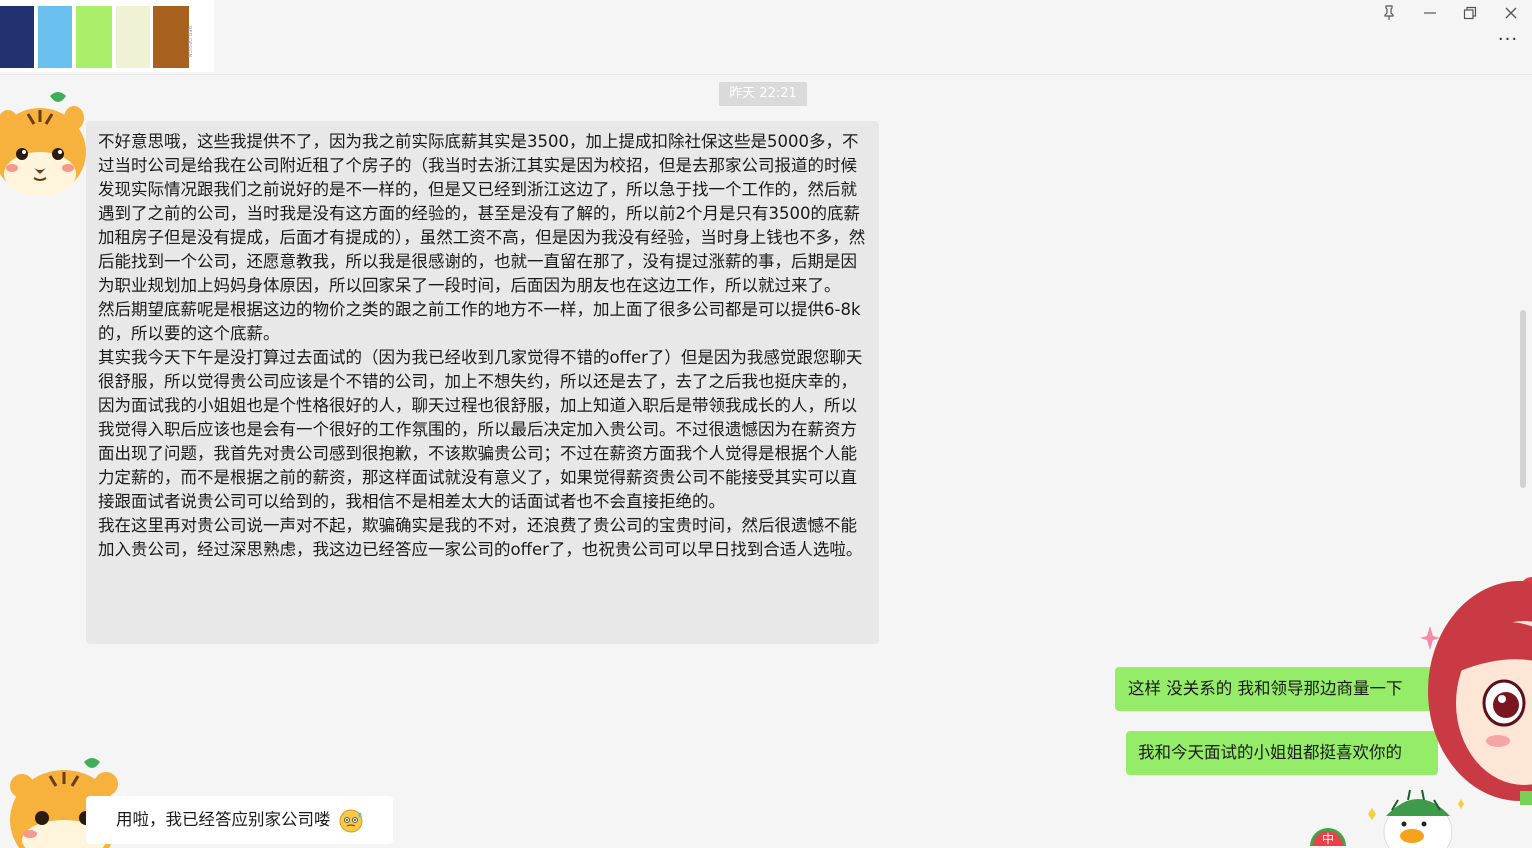 This screenshot has width=1532, height=848. I want to click on restore-icon, so click(1470, 13).